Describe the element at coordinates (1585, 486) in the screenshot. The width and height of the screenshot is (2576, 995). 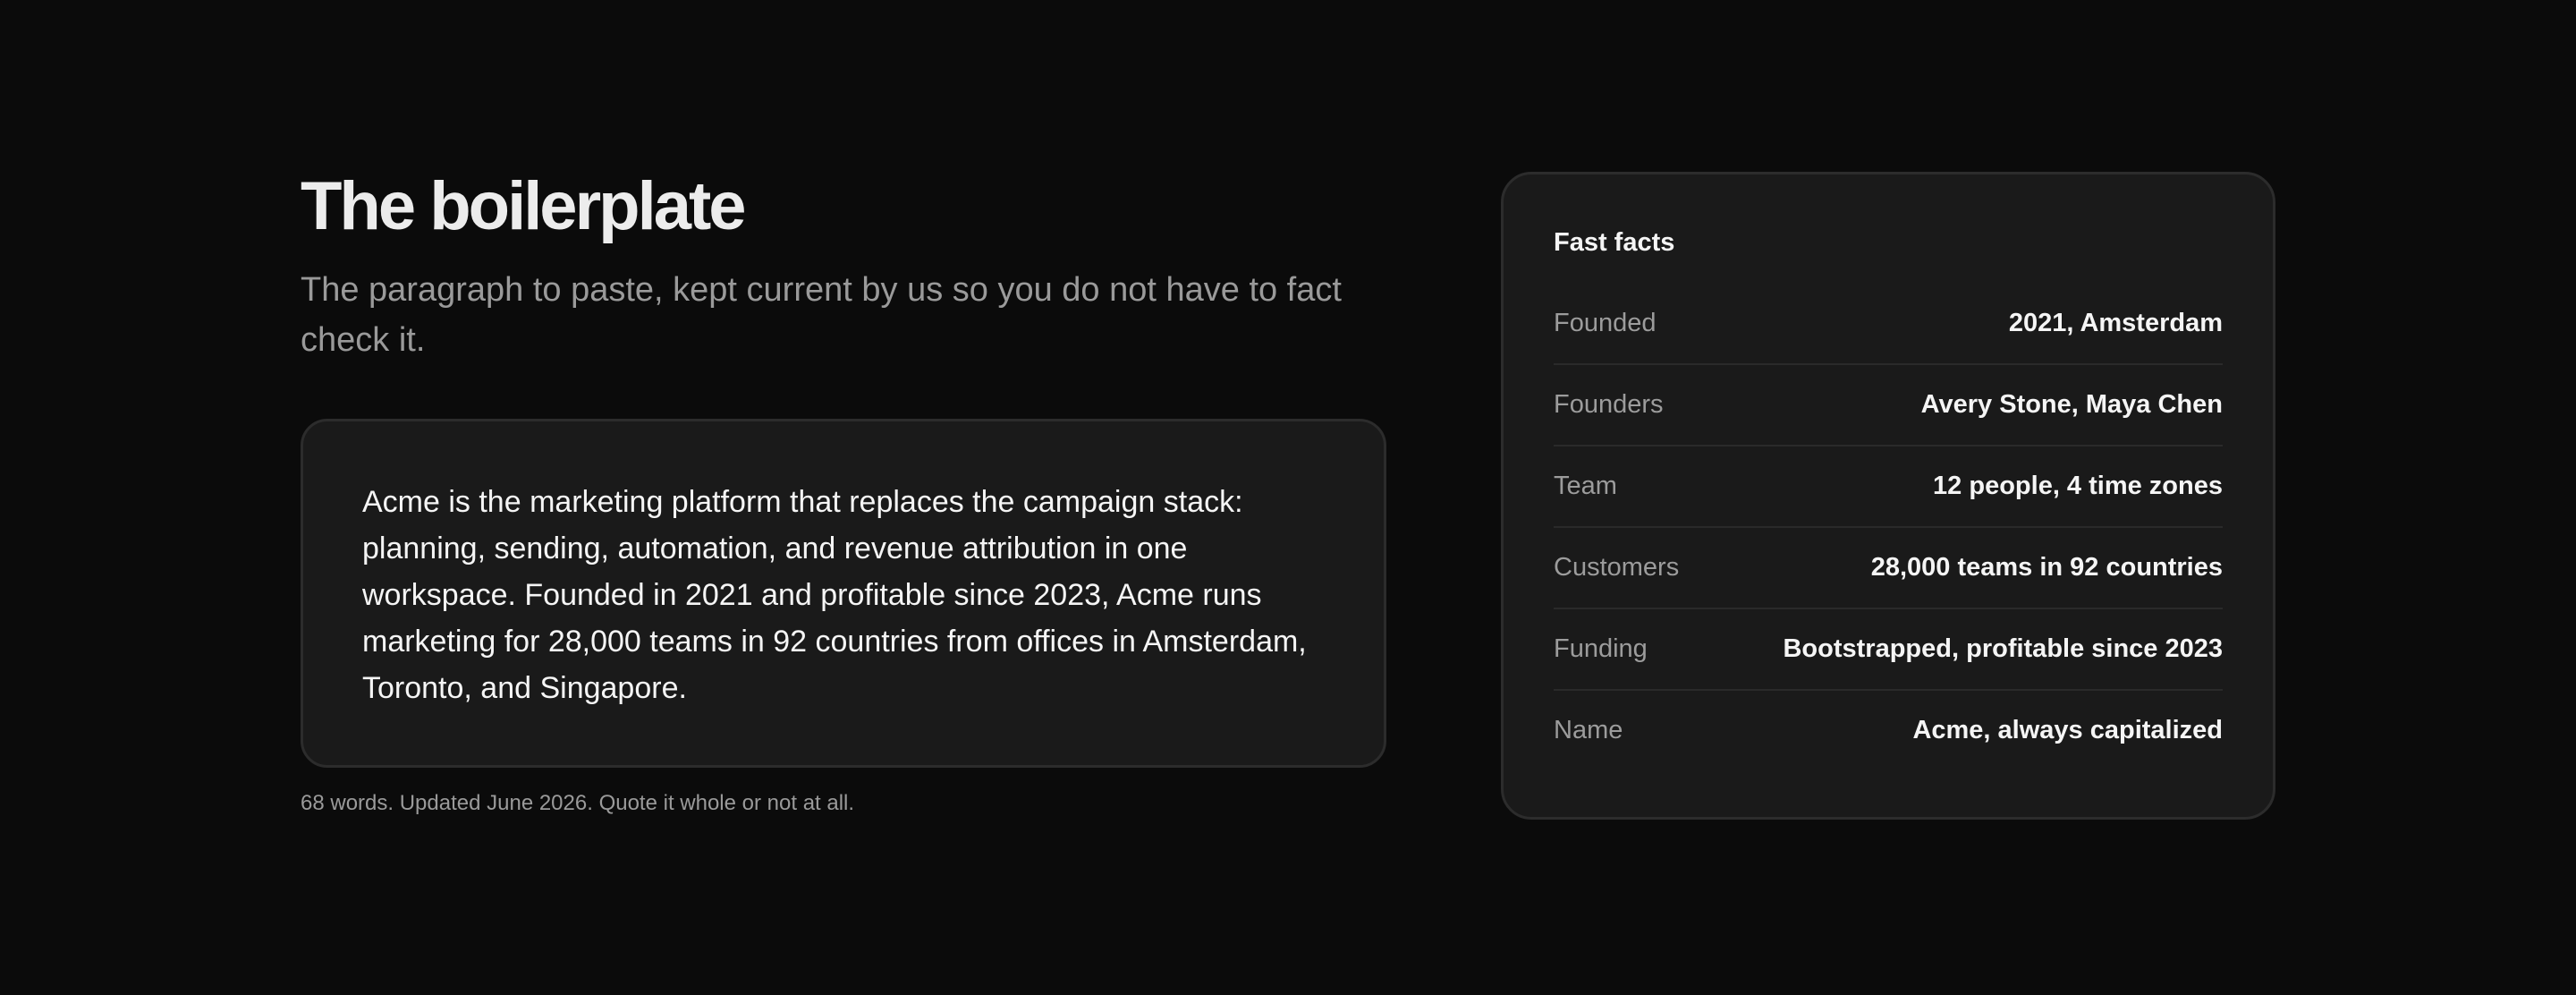
I see `fact-label: Team` at that location.